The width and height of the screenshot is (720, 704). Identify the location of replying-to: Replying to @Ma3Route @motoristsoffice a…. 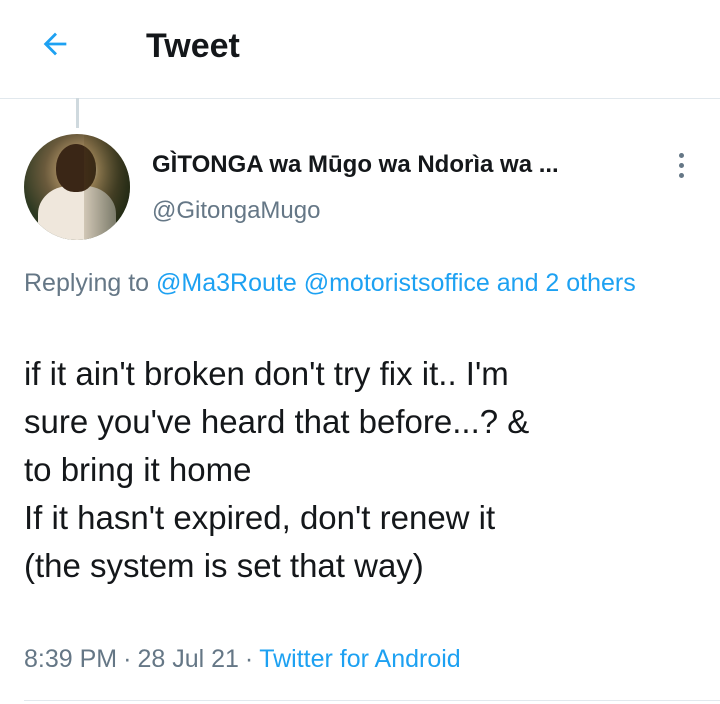
(354, 283).